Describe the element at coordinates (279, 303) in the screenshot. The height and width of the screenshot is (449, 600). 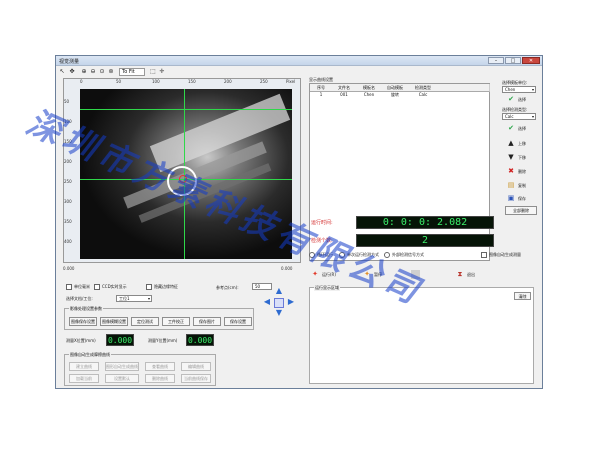
I see `center-button` at that location.